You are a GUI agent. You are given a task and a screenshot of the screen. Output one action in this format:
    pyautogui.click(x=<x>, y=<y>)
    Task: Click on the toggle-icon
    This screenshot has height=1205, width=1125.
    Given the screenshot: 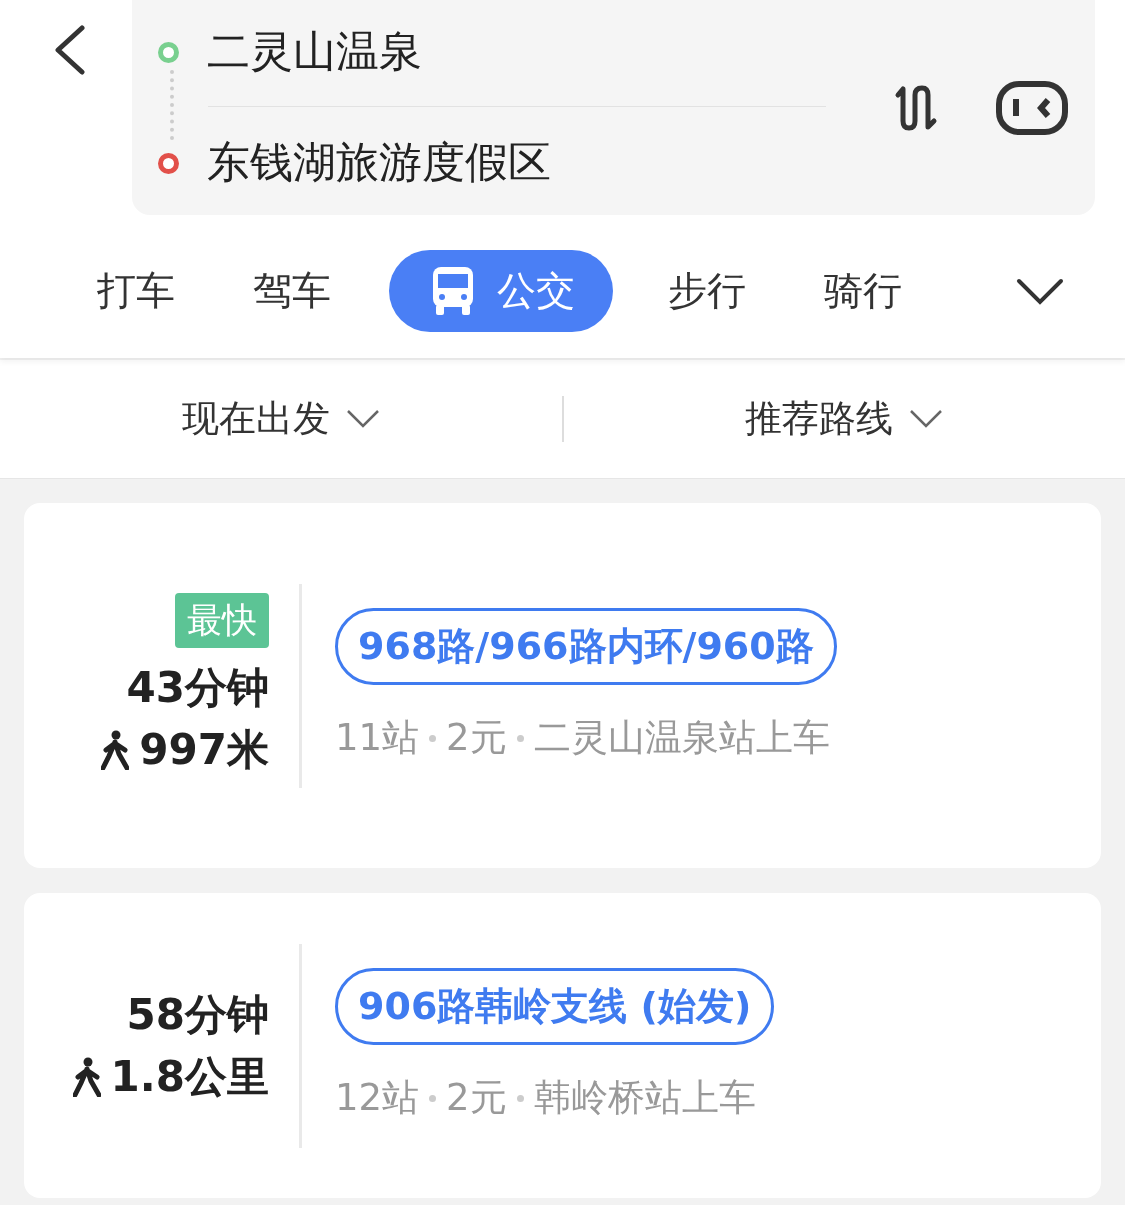 What is the action you would take?
    pyautogui.click(x=1032, y=107)
    